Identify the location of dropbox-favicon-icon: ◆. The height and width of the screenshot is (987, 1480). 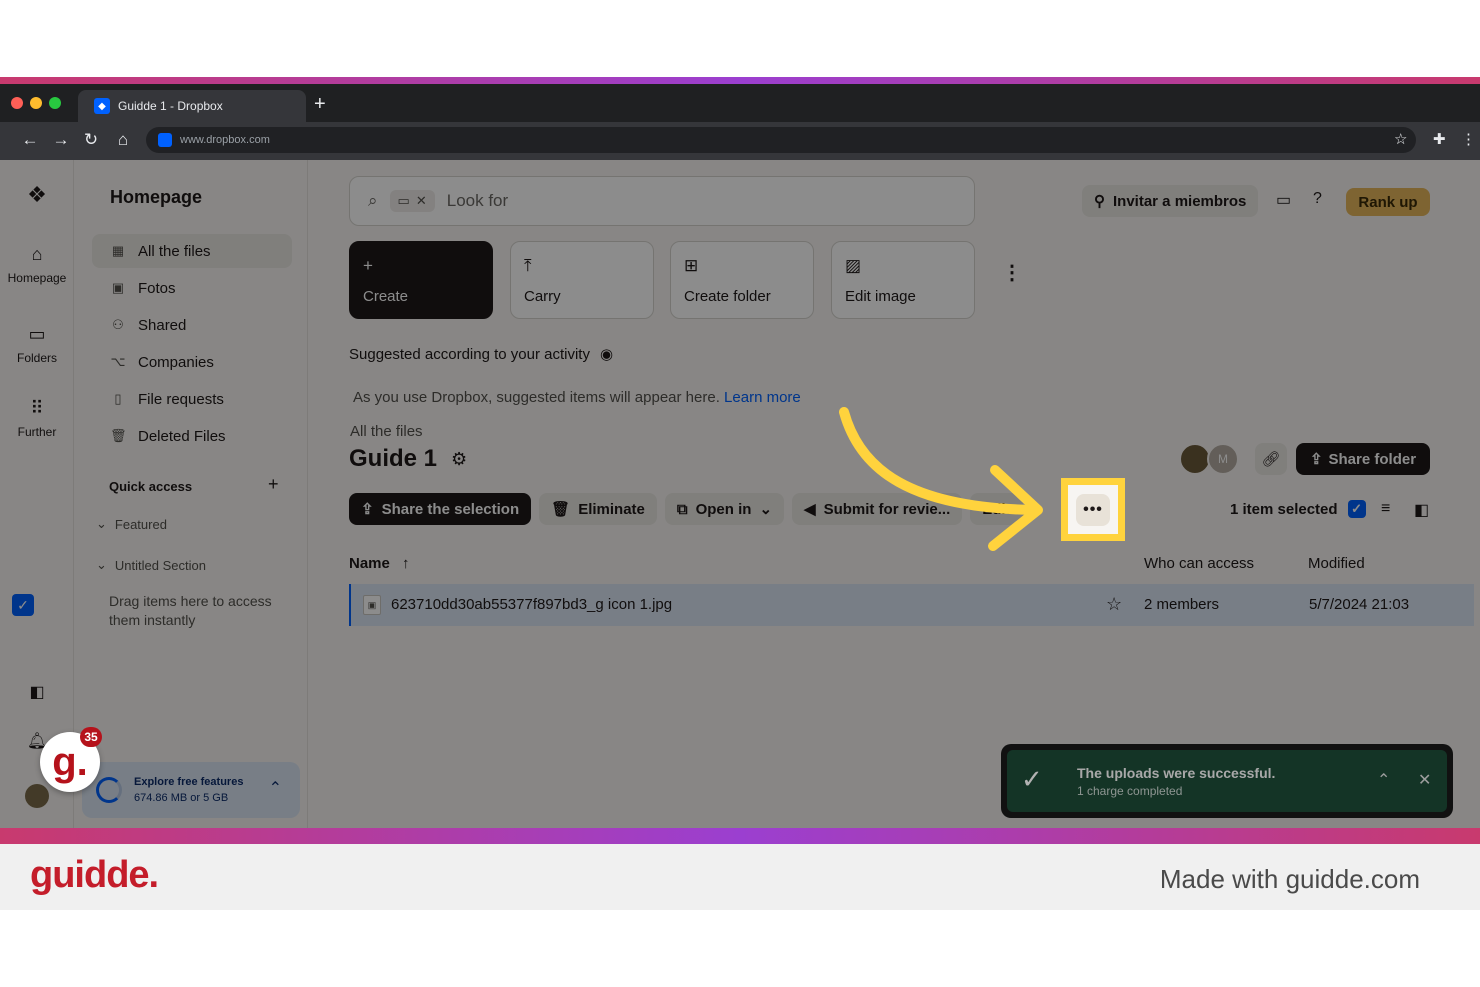
(102, 106).